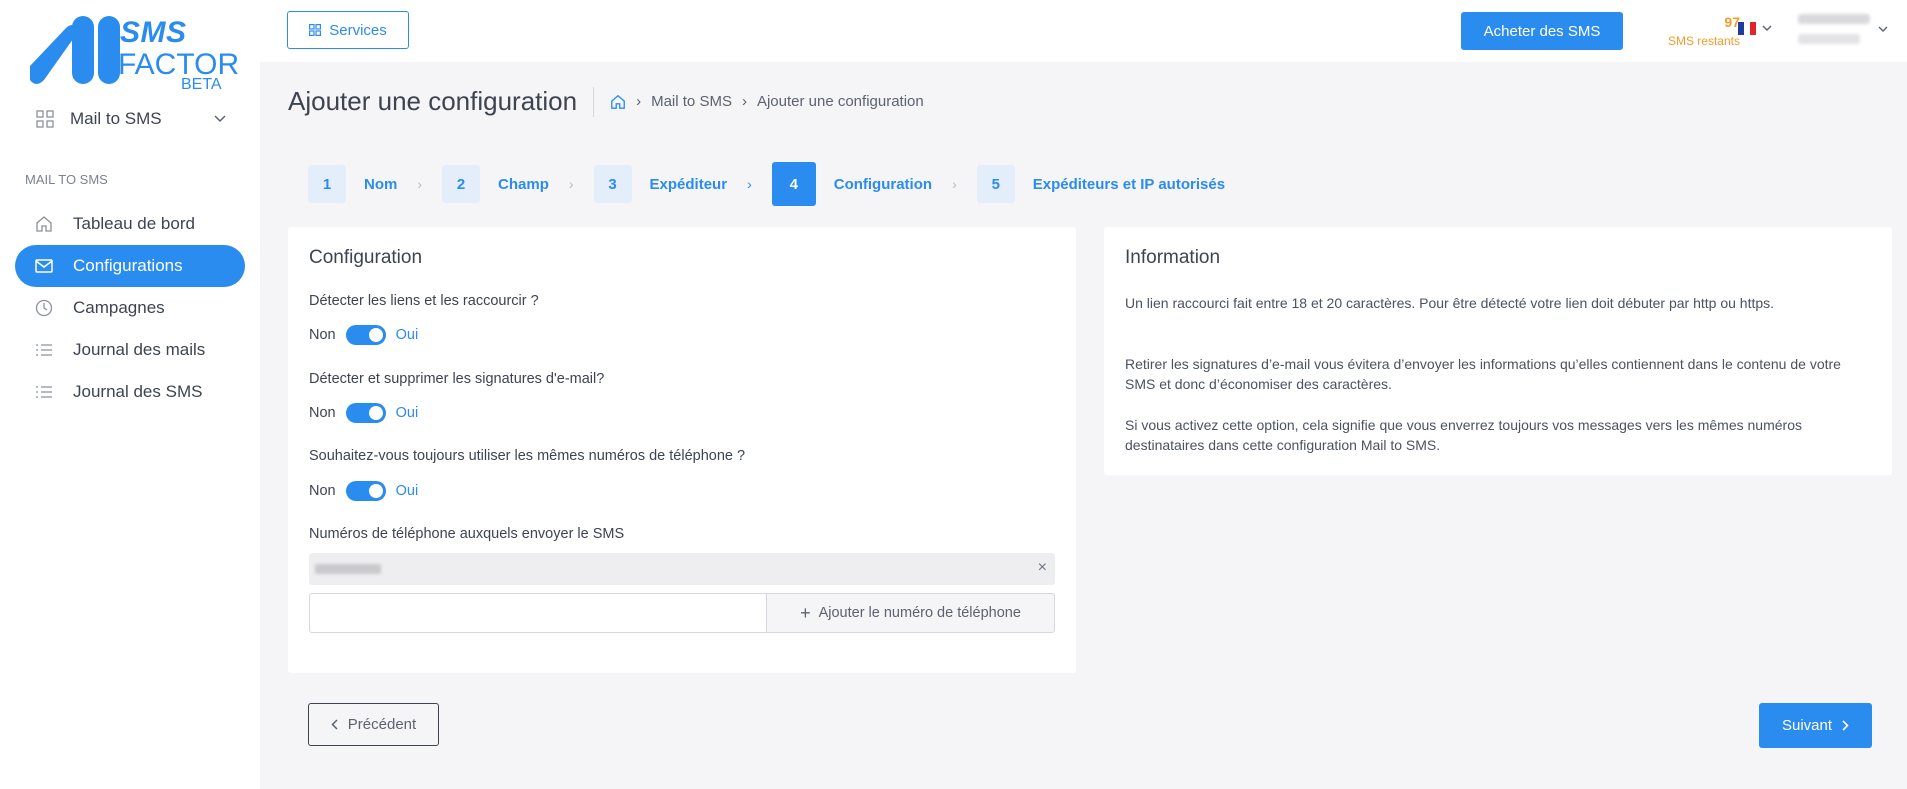  I want to click on sidebar-item-label: Tableau de bord, so click(134, 223).